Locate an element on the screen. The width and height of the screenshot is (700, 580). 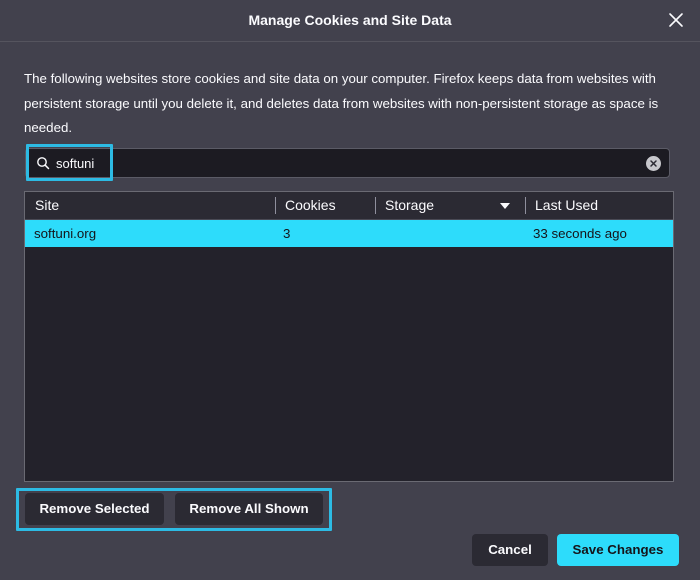
cell-site: softuni.org is located at coordinates (65, 233).